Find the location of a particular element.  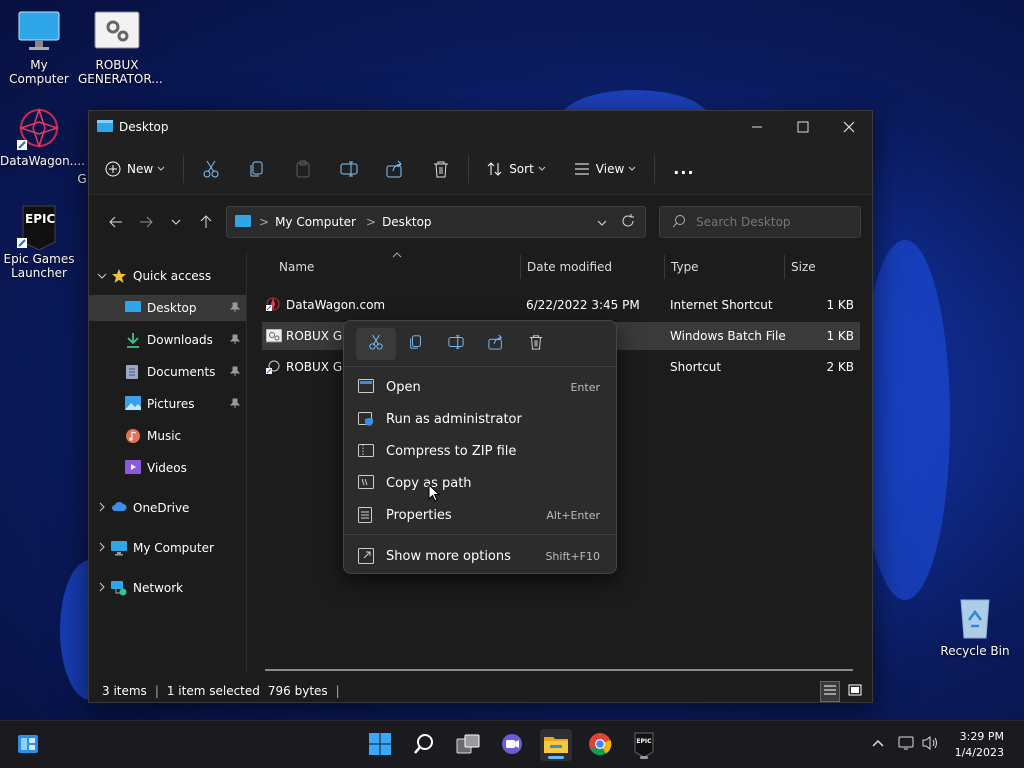

horizontal-scrollbar is located at coordinates (559, 670).